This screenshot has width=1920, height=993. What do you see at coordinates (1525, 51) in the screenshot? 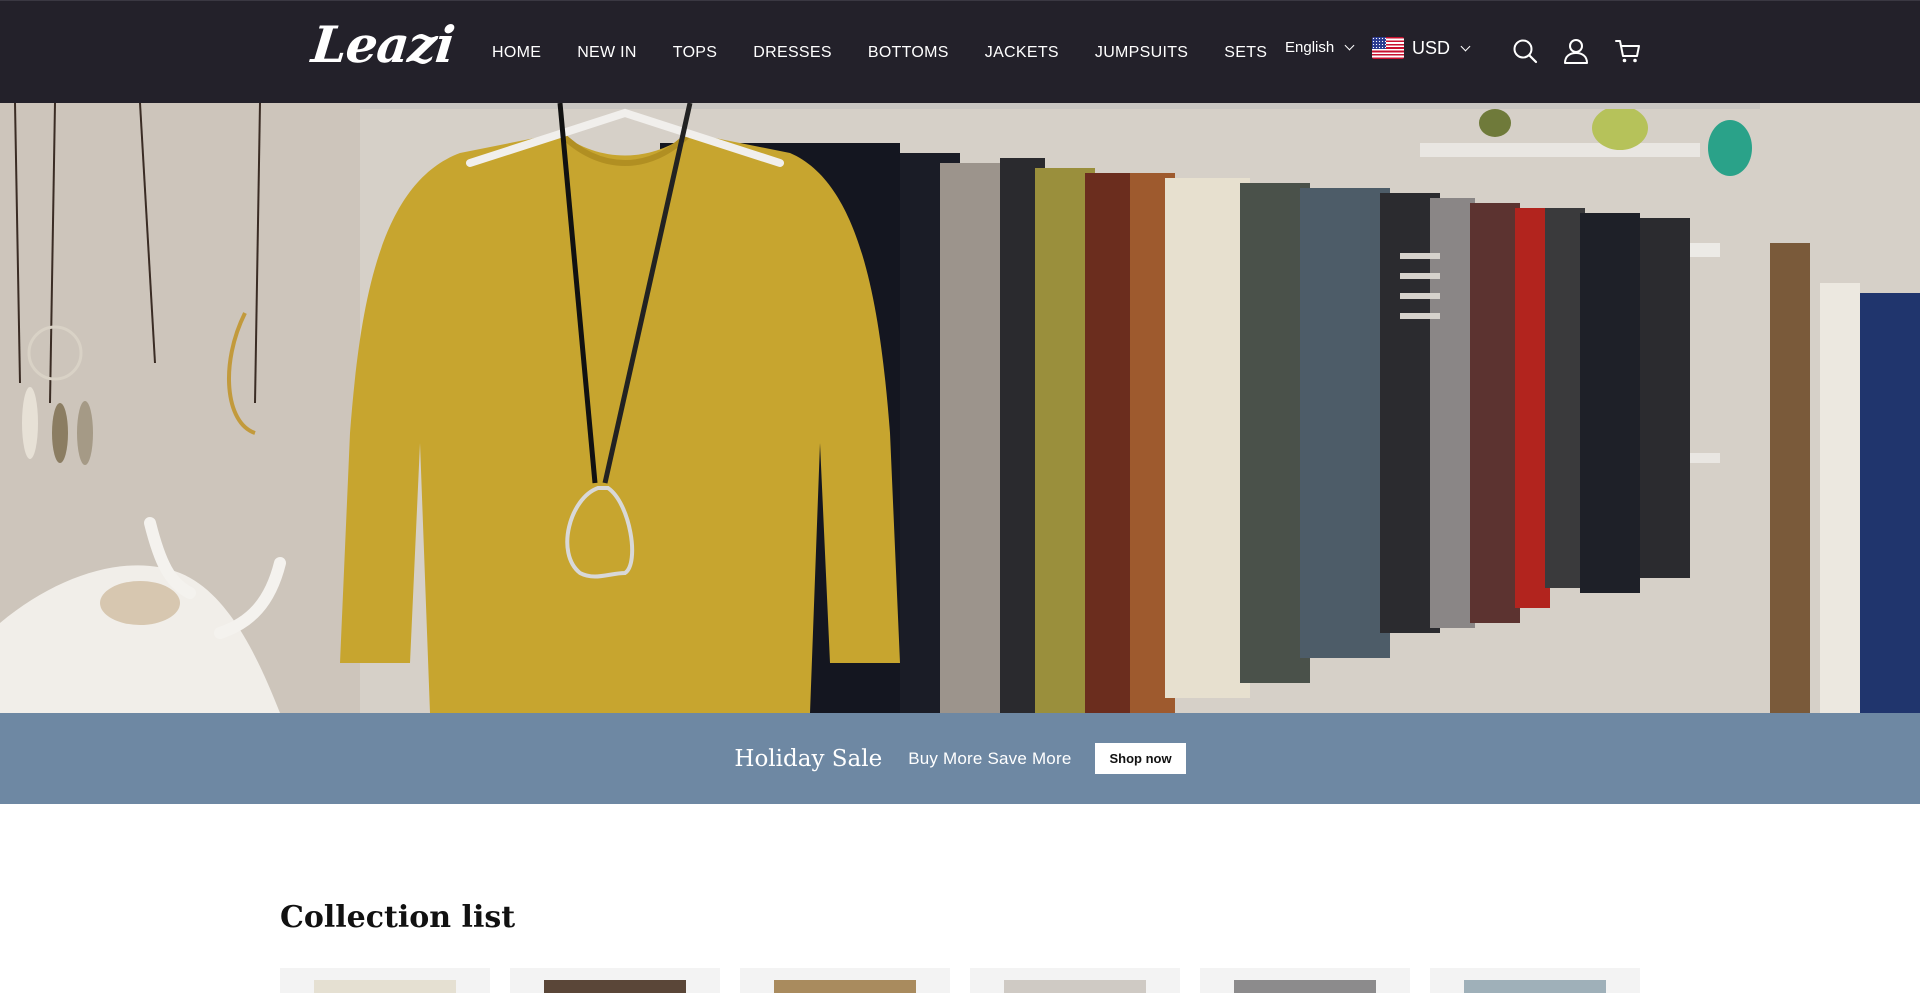
I see `search-icon` at bounding box center [1525, 51].